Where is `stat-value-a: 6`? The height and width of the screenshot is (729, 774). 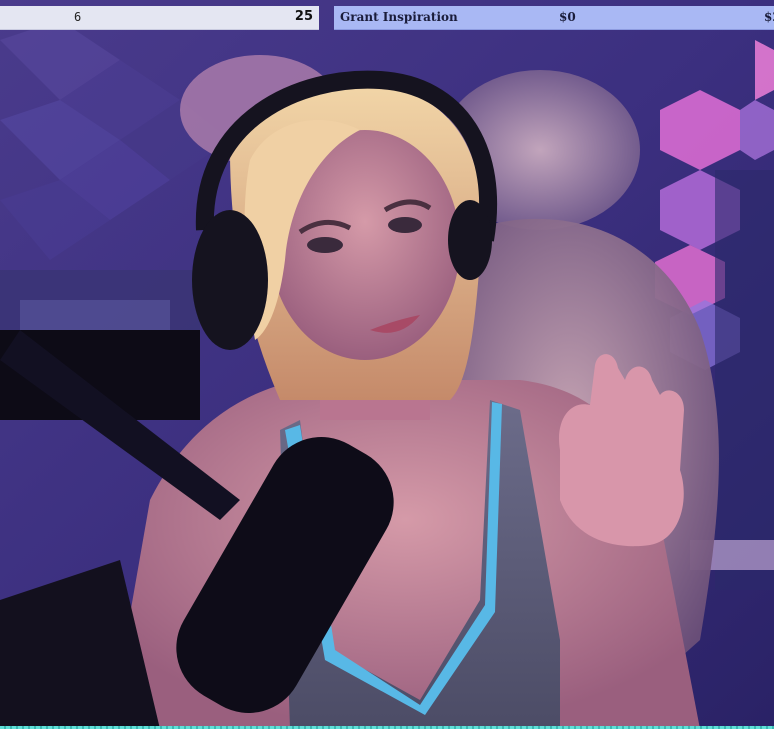
stat-value-a: 6 is located at coordinates (78, 17).